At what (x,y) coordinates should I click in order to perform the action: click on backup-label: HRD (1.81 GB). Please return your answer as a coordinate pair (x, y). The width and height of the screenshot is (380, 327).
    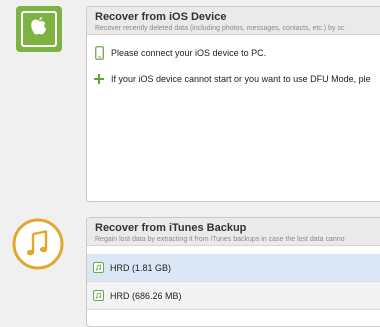
    Looking at the image, I should click on (141, 267).